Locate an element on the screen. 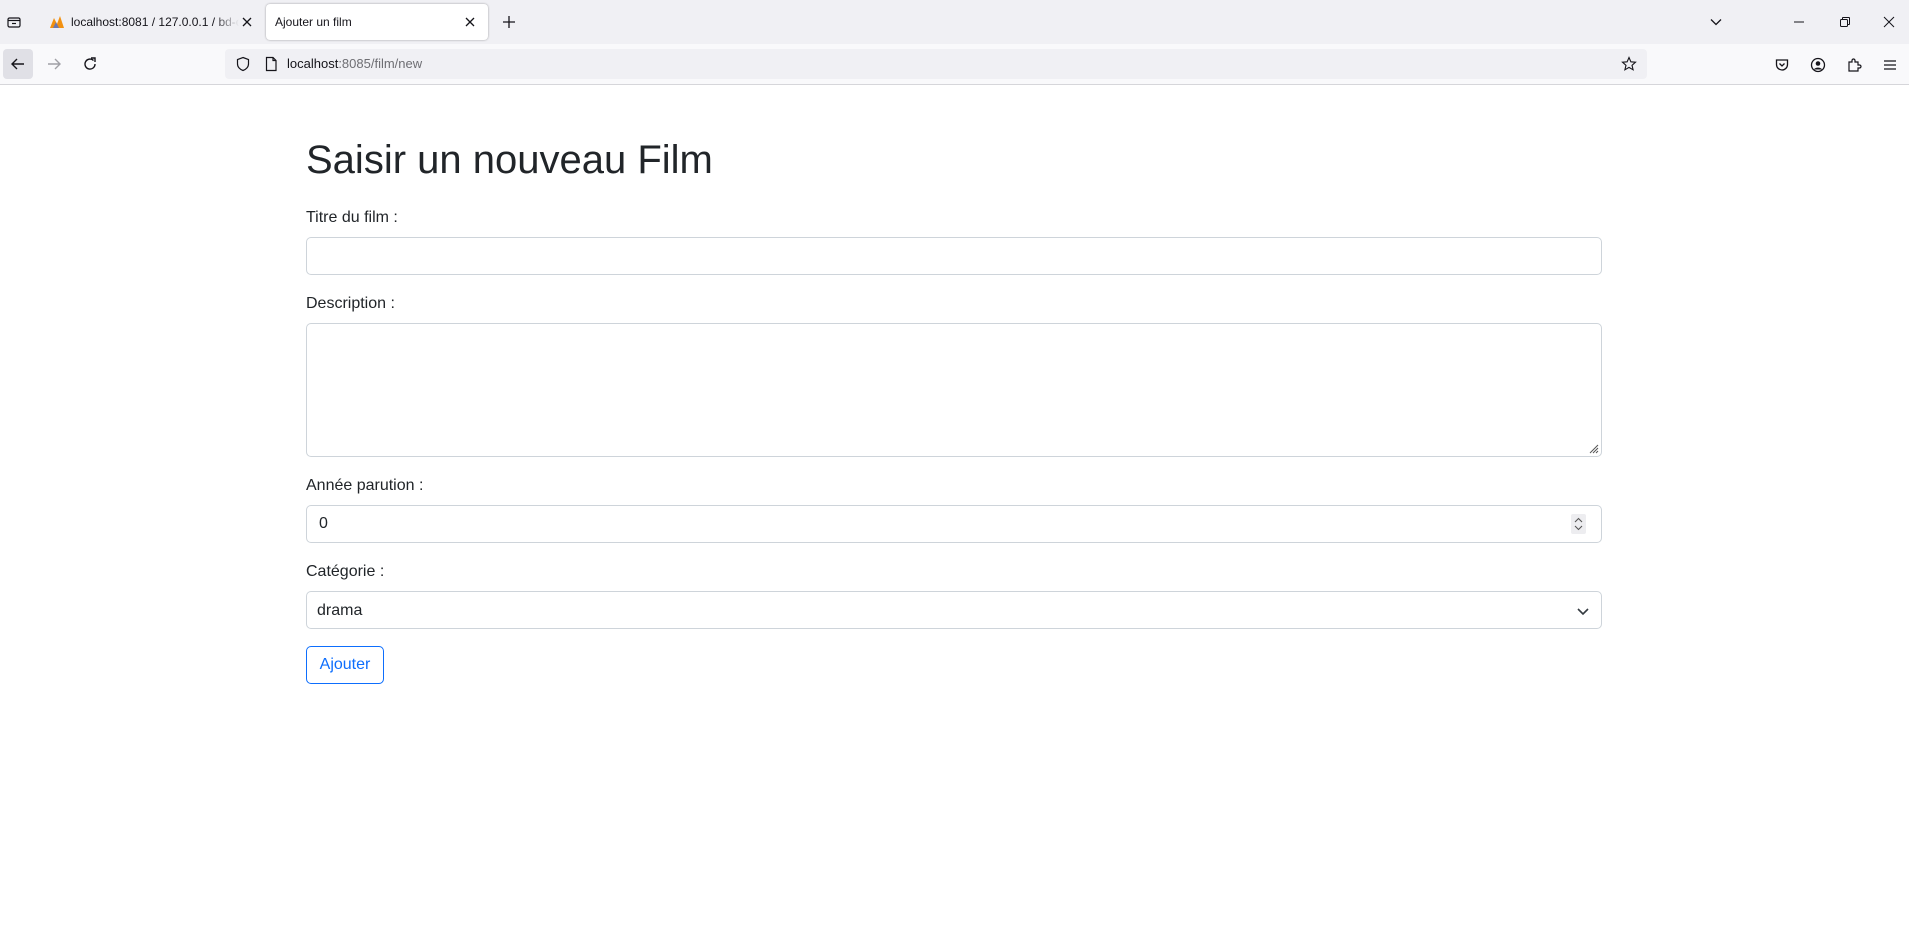  categorie-select: drama is located at coordinates (954, 610).